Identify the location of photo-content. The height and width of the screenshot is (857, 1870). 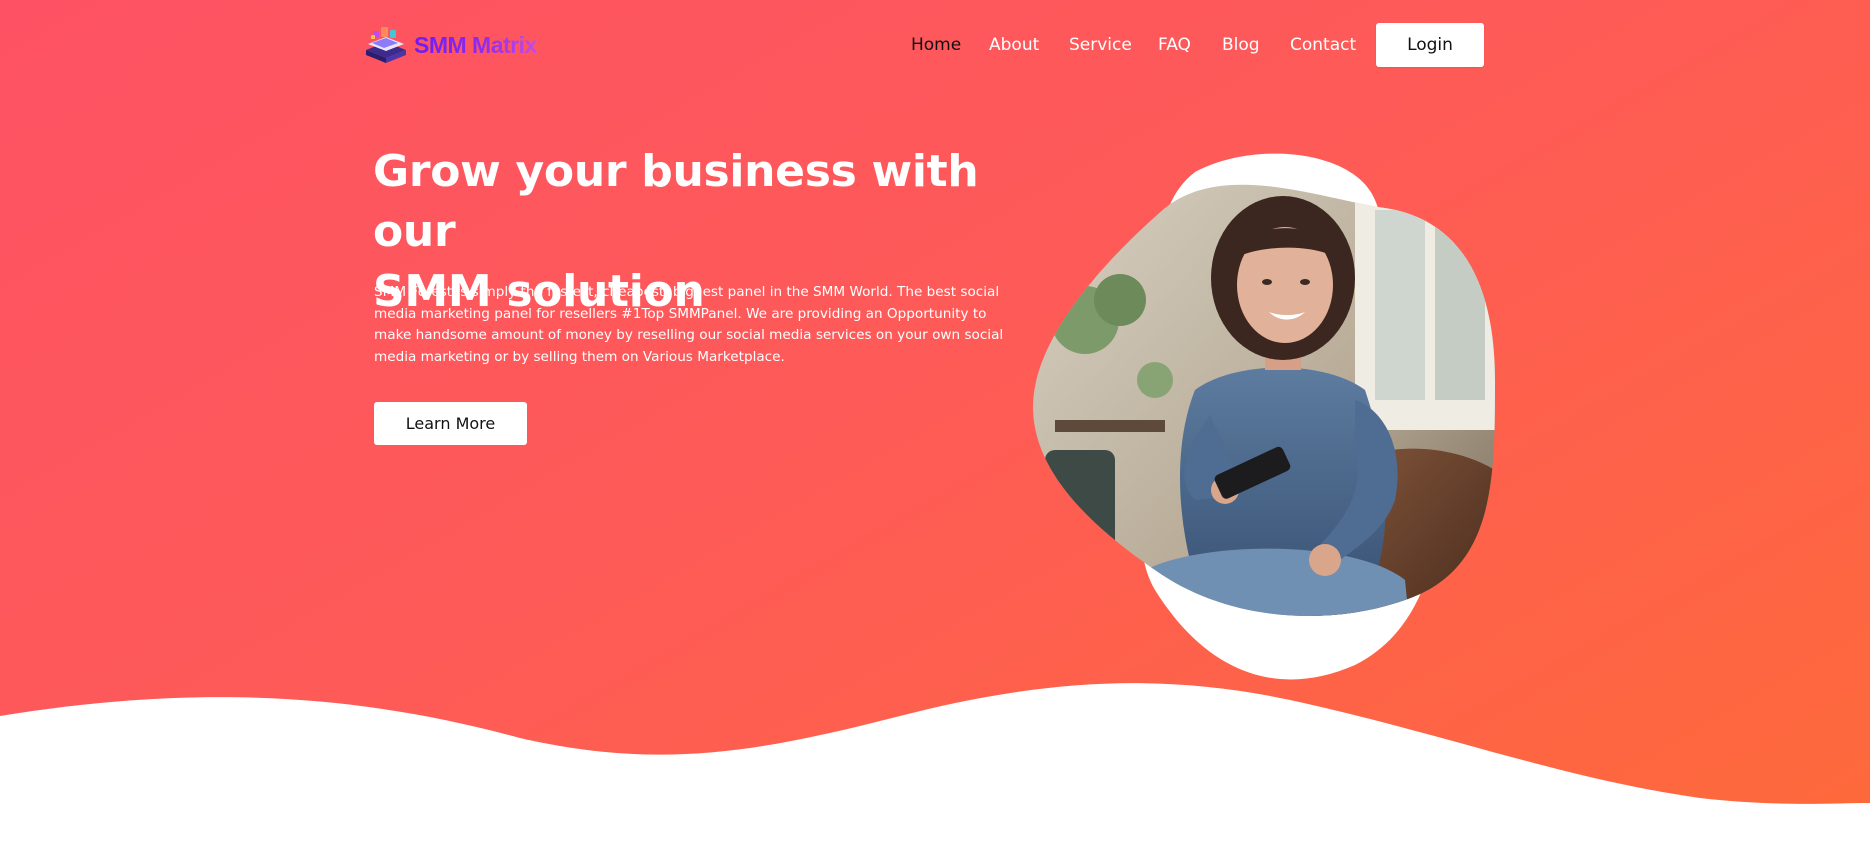
(1263, 400).